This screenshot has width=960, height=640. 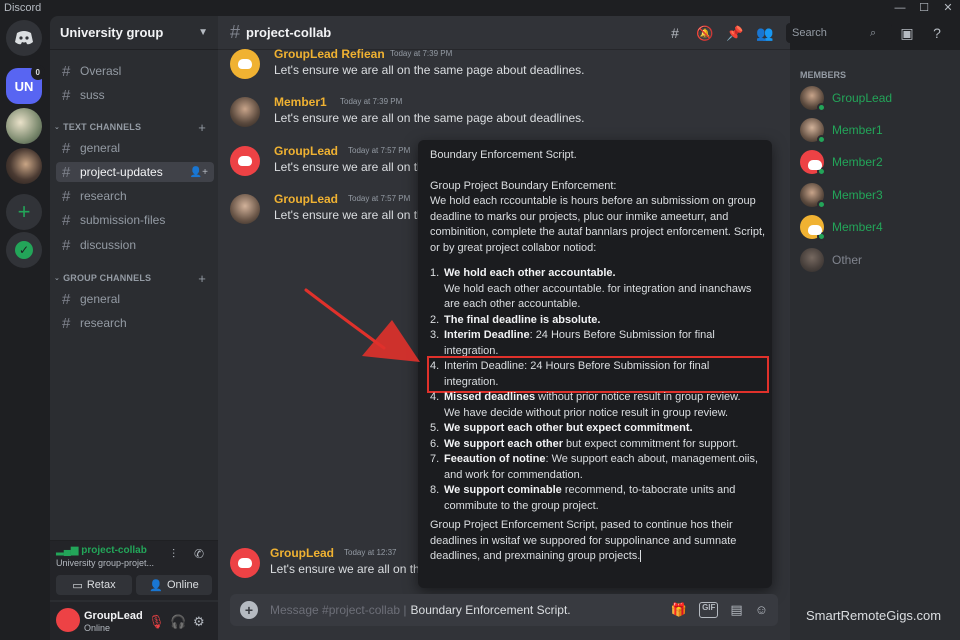 I want to click on mute-notifications-icon: 🔕, so click(x=705, y=33).